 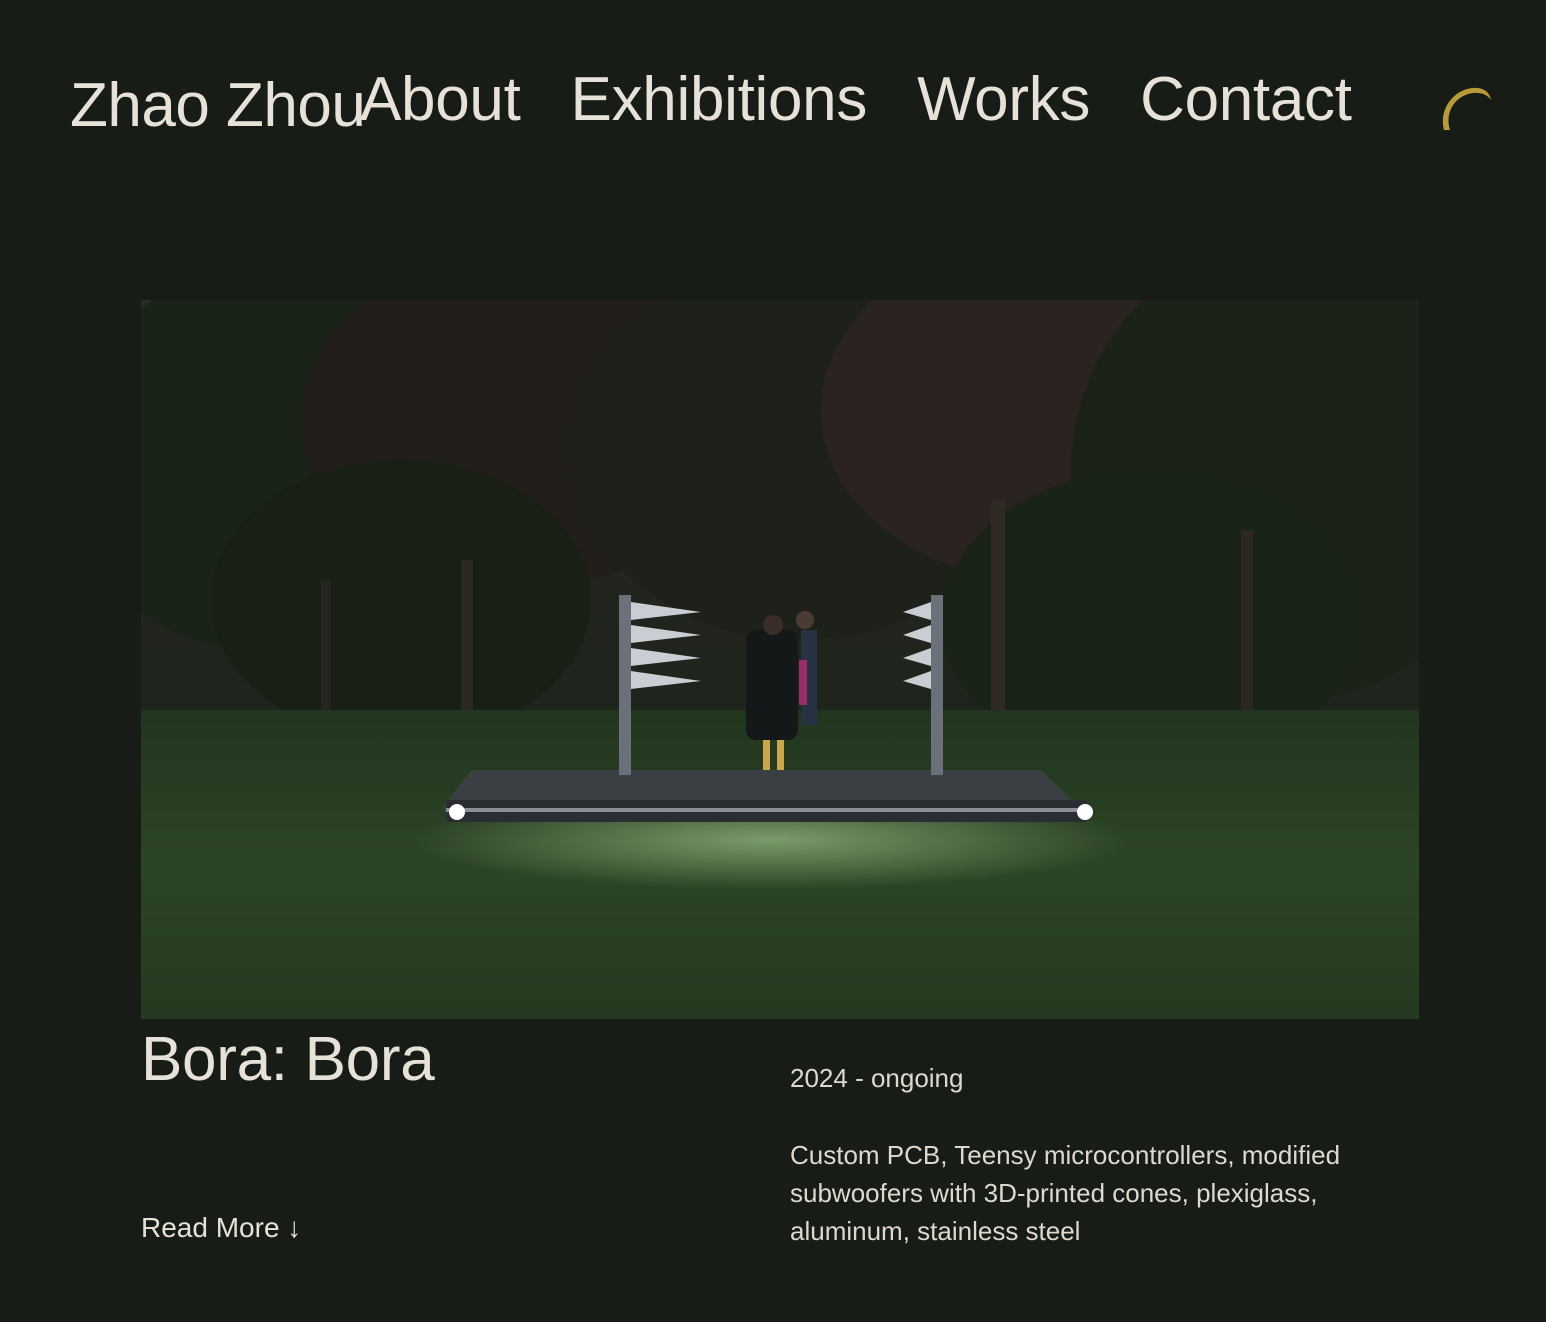 What do you see at coordinates (1465, 107) in the screenshot?
I see `crescent-moon-icon` at bounding box center [1465, 107].